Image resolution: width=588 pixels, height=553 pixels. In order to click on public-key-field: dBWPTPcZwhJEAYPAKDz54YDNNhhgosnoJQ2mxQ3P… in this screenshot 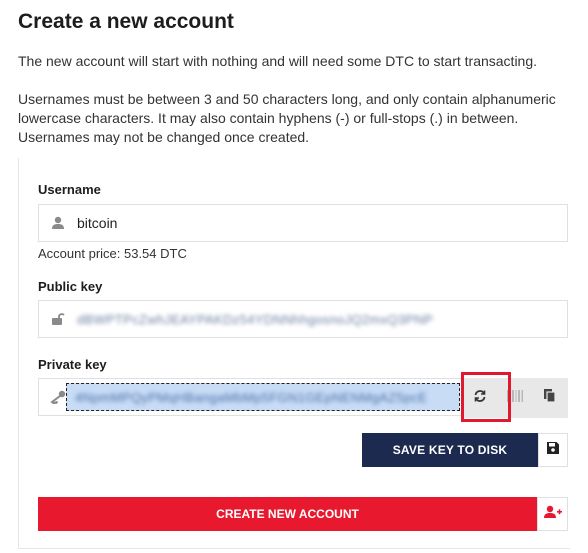, I will do `click(303, 319)`.